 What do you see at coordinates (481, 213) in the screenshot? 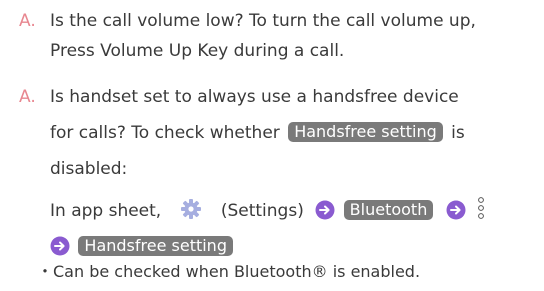
I see `more-vertical-icon` at bounding box center [481, 213].